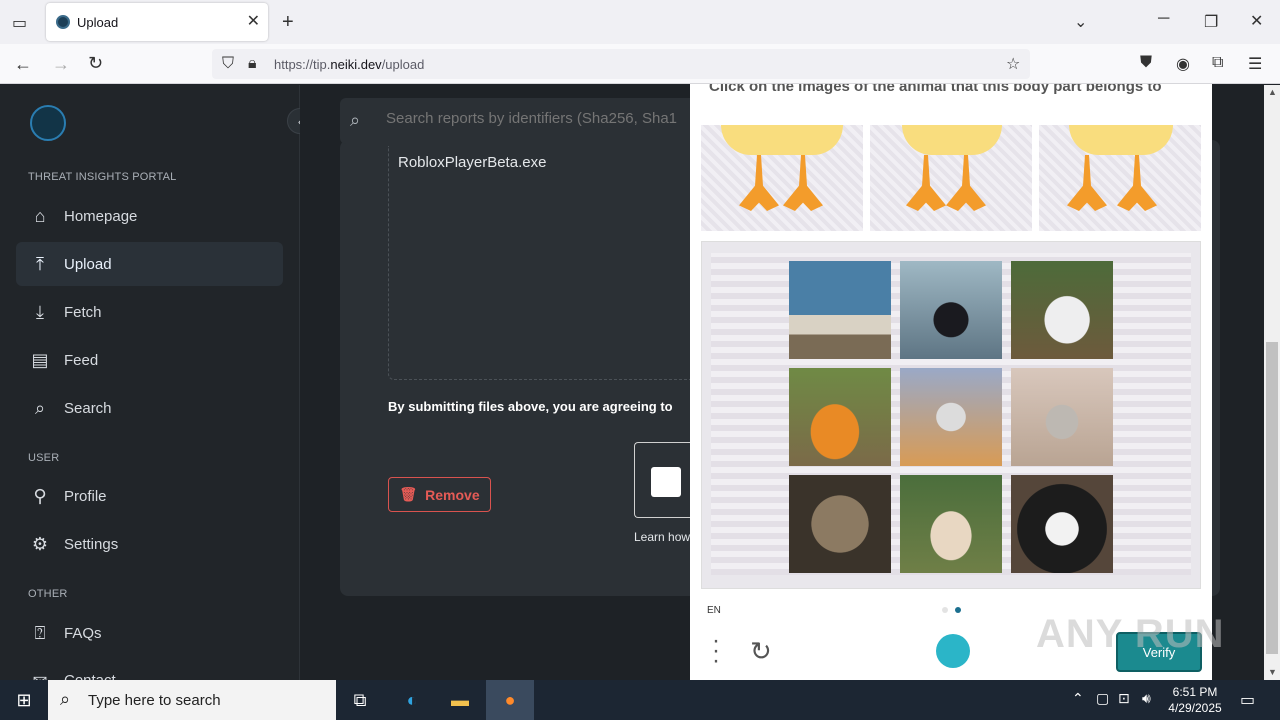 This screenshot has width=1280, height=720. Describe the element at coordinates (83, 633) in the screenshot. I see `sidebar-item-label: FAQs` at that location.